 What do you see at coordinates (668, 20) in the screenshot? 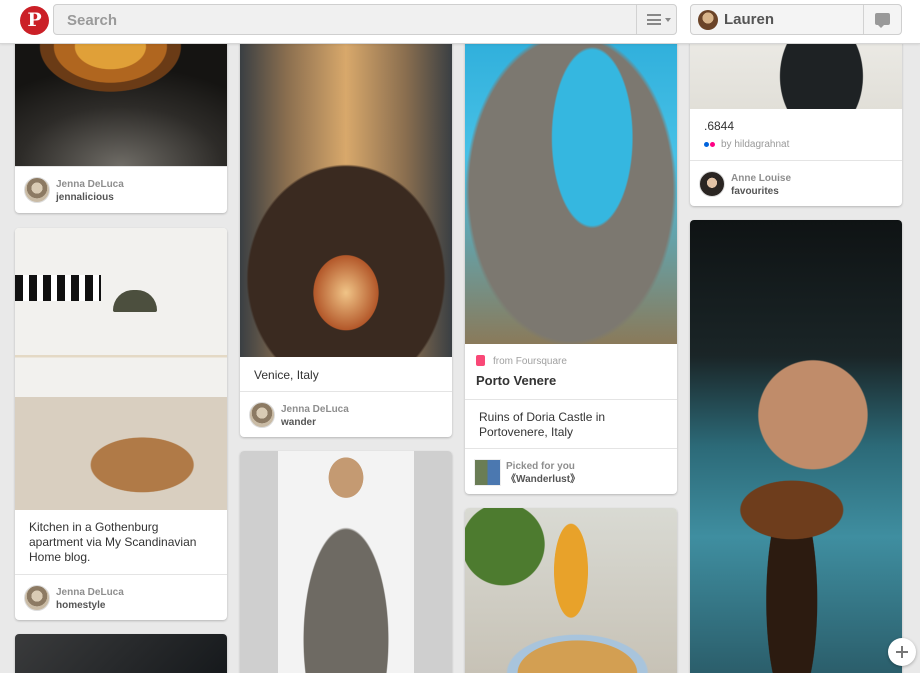
I see `caret-down-icon` at bounding box center [668, 20].